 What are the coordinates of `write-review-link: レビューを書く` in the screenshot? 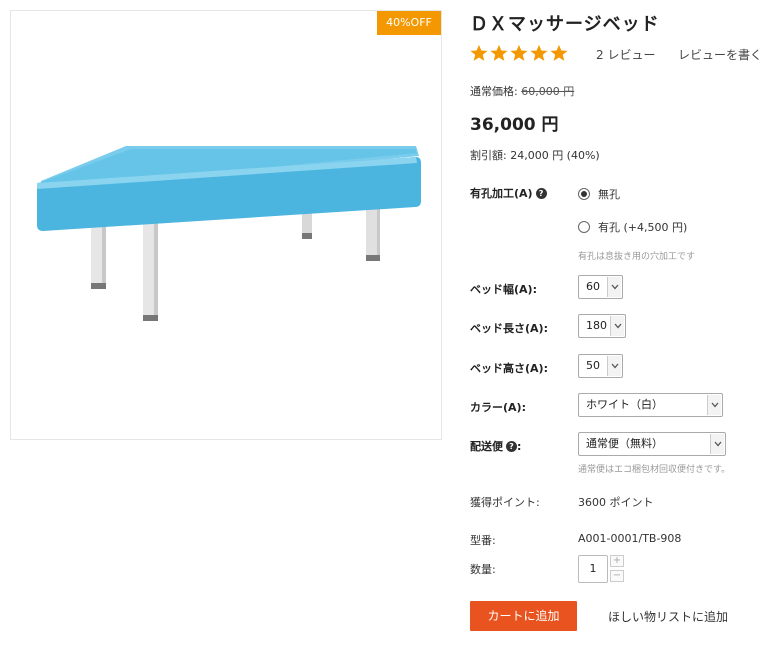 It's located at (720, 54).